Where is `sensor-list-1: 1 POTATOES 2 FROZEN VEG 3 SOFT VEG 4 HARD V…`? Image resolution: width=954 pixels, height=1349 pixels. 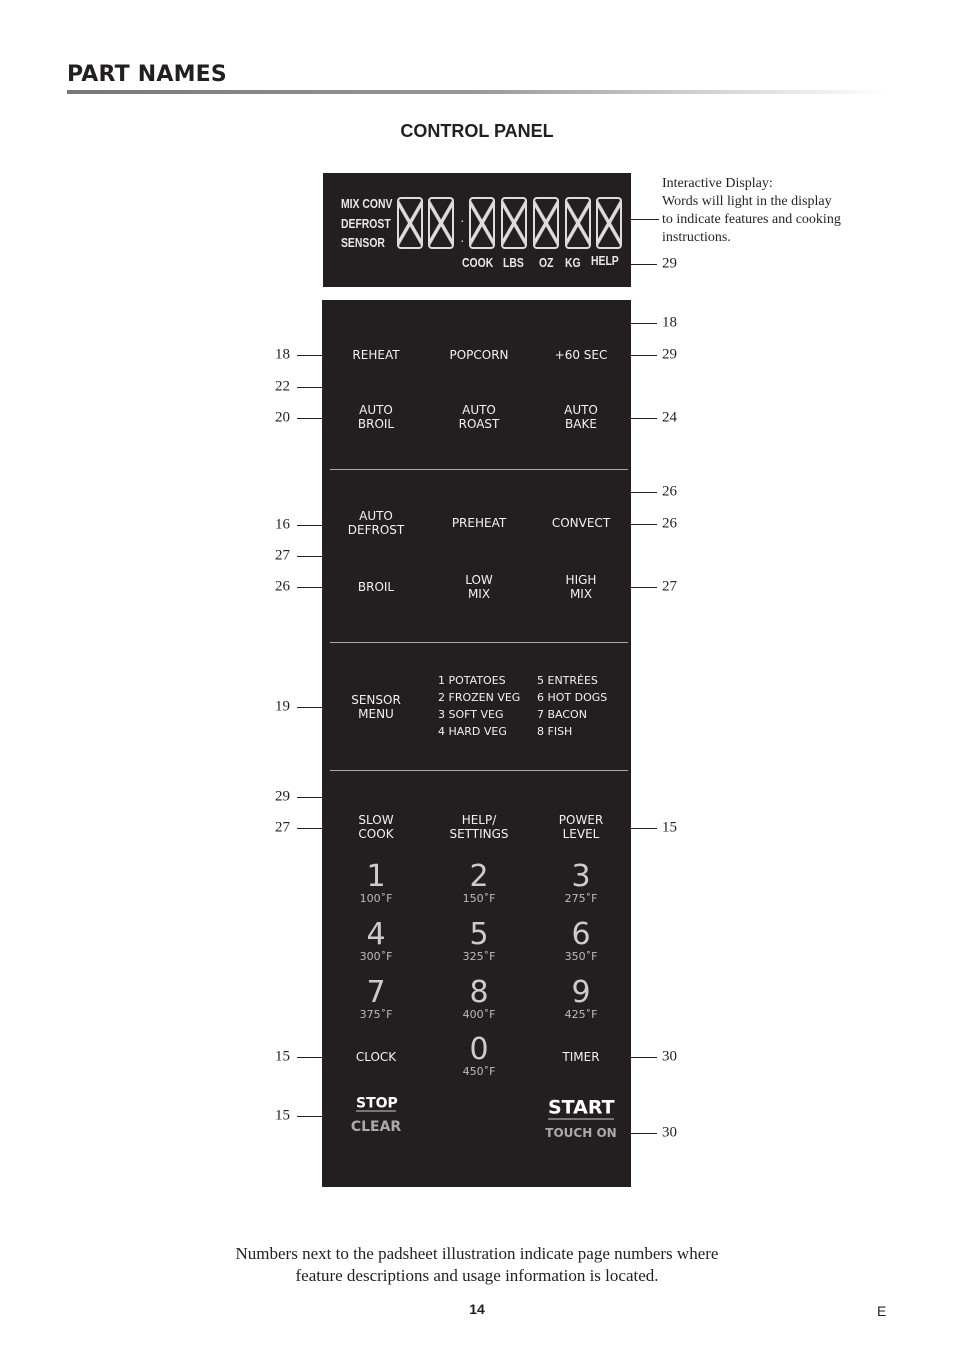 sensor-list-1: 1 POTATOES 2 FROZEN VEG 3 SOFT VEG 4 HARD V… is located at coordinates (479, 706).